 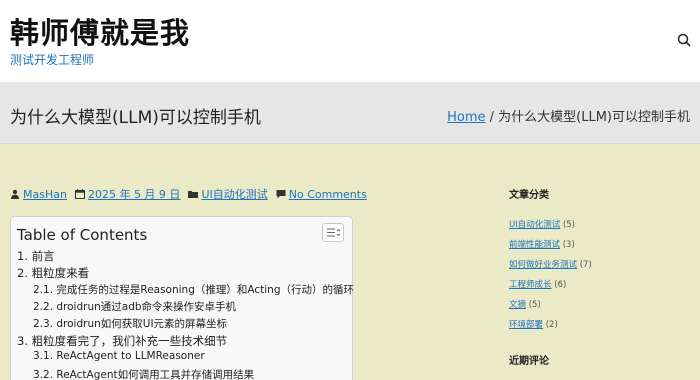 What do you see at coordinates (684, 40) in the screenshot?
I see `search-icon` at bounding box center [684, 40].